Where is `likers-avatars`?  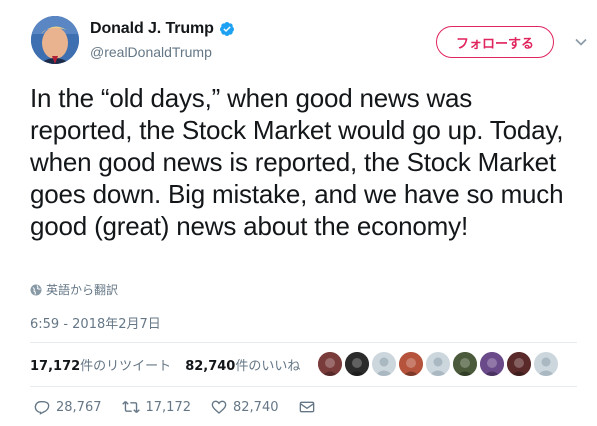 likers-avatars is located at coordinates (439, 364).